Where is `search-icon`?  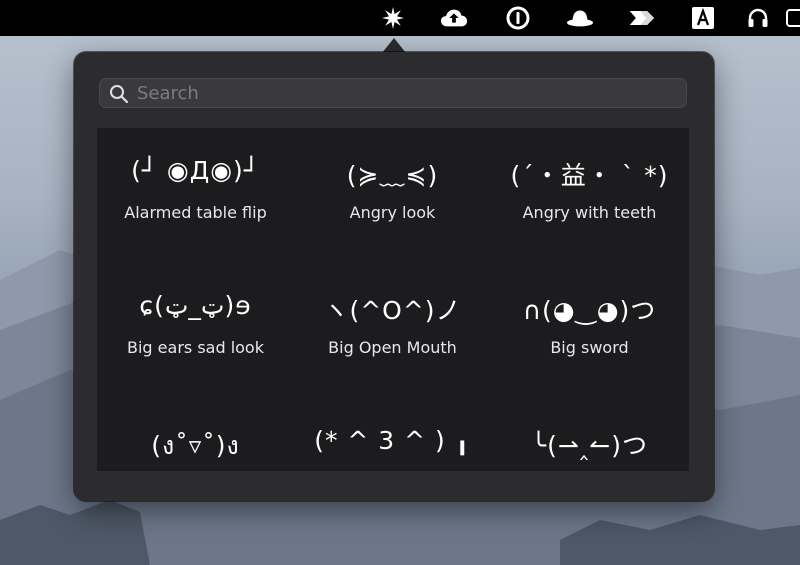 search-icon is located at coordinates (119, 94).